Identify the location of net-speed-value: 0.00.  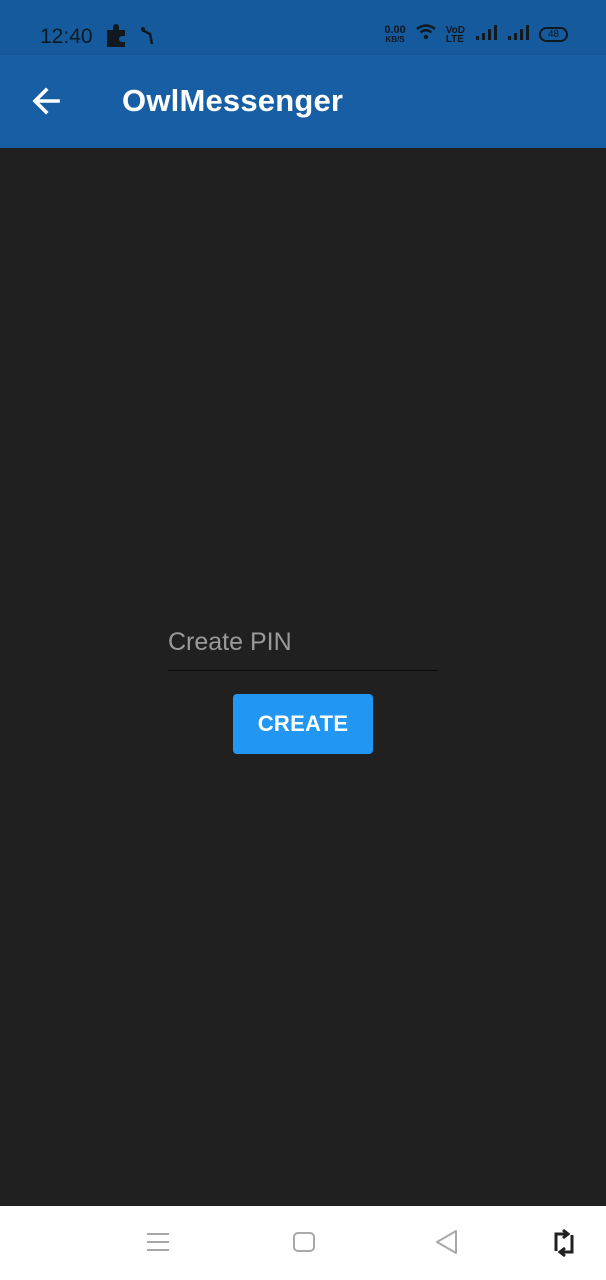
(395, 29).